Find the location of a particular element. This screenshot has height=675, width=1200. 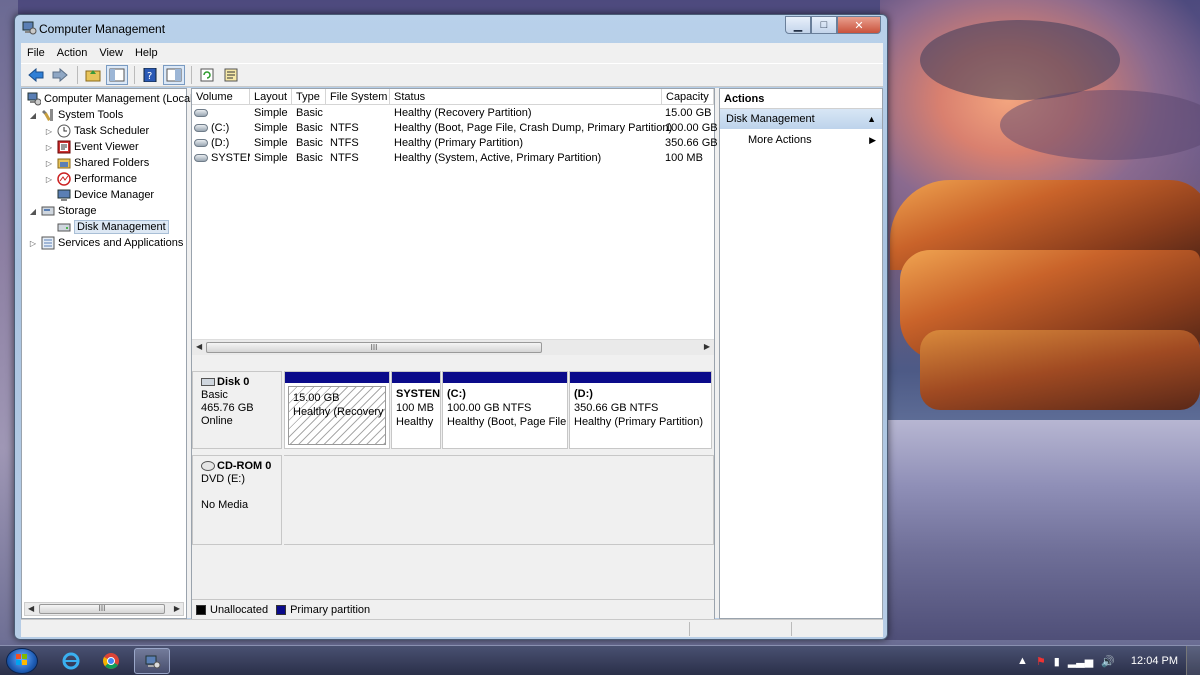

tree-item-label: Performance is located at coordinates (105, 179).